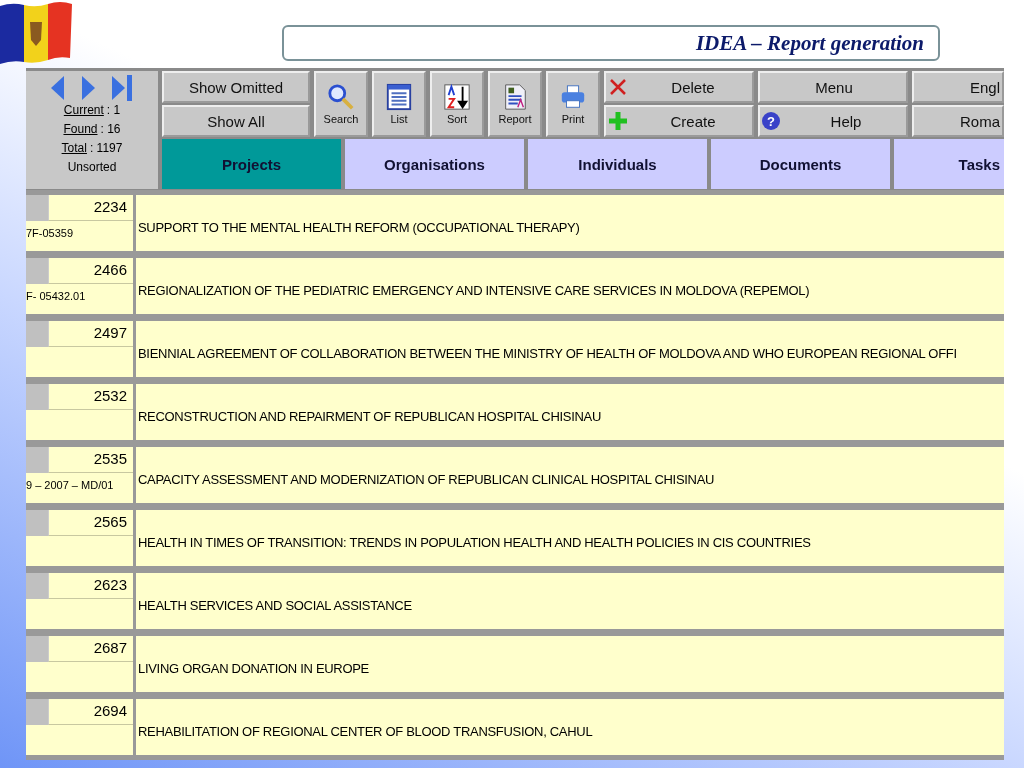  I want to click on tab: Tasks, so click(949, 164).